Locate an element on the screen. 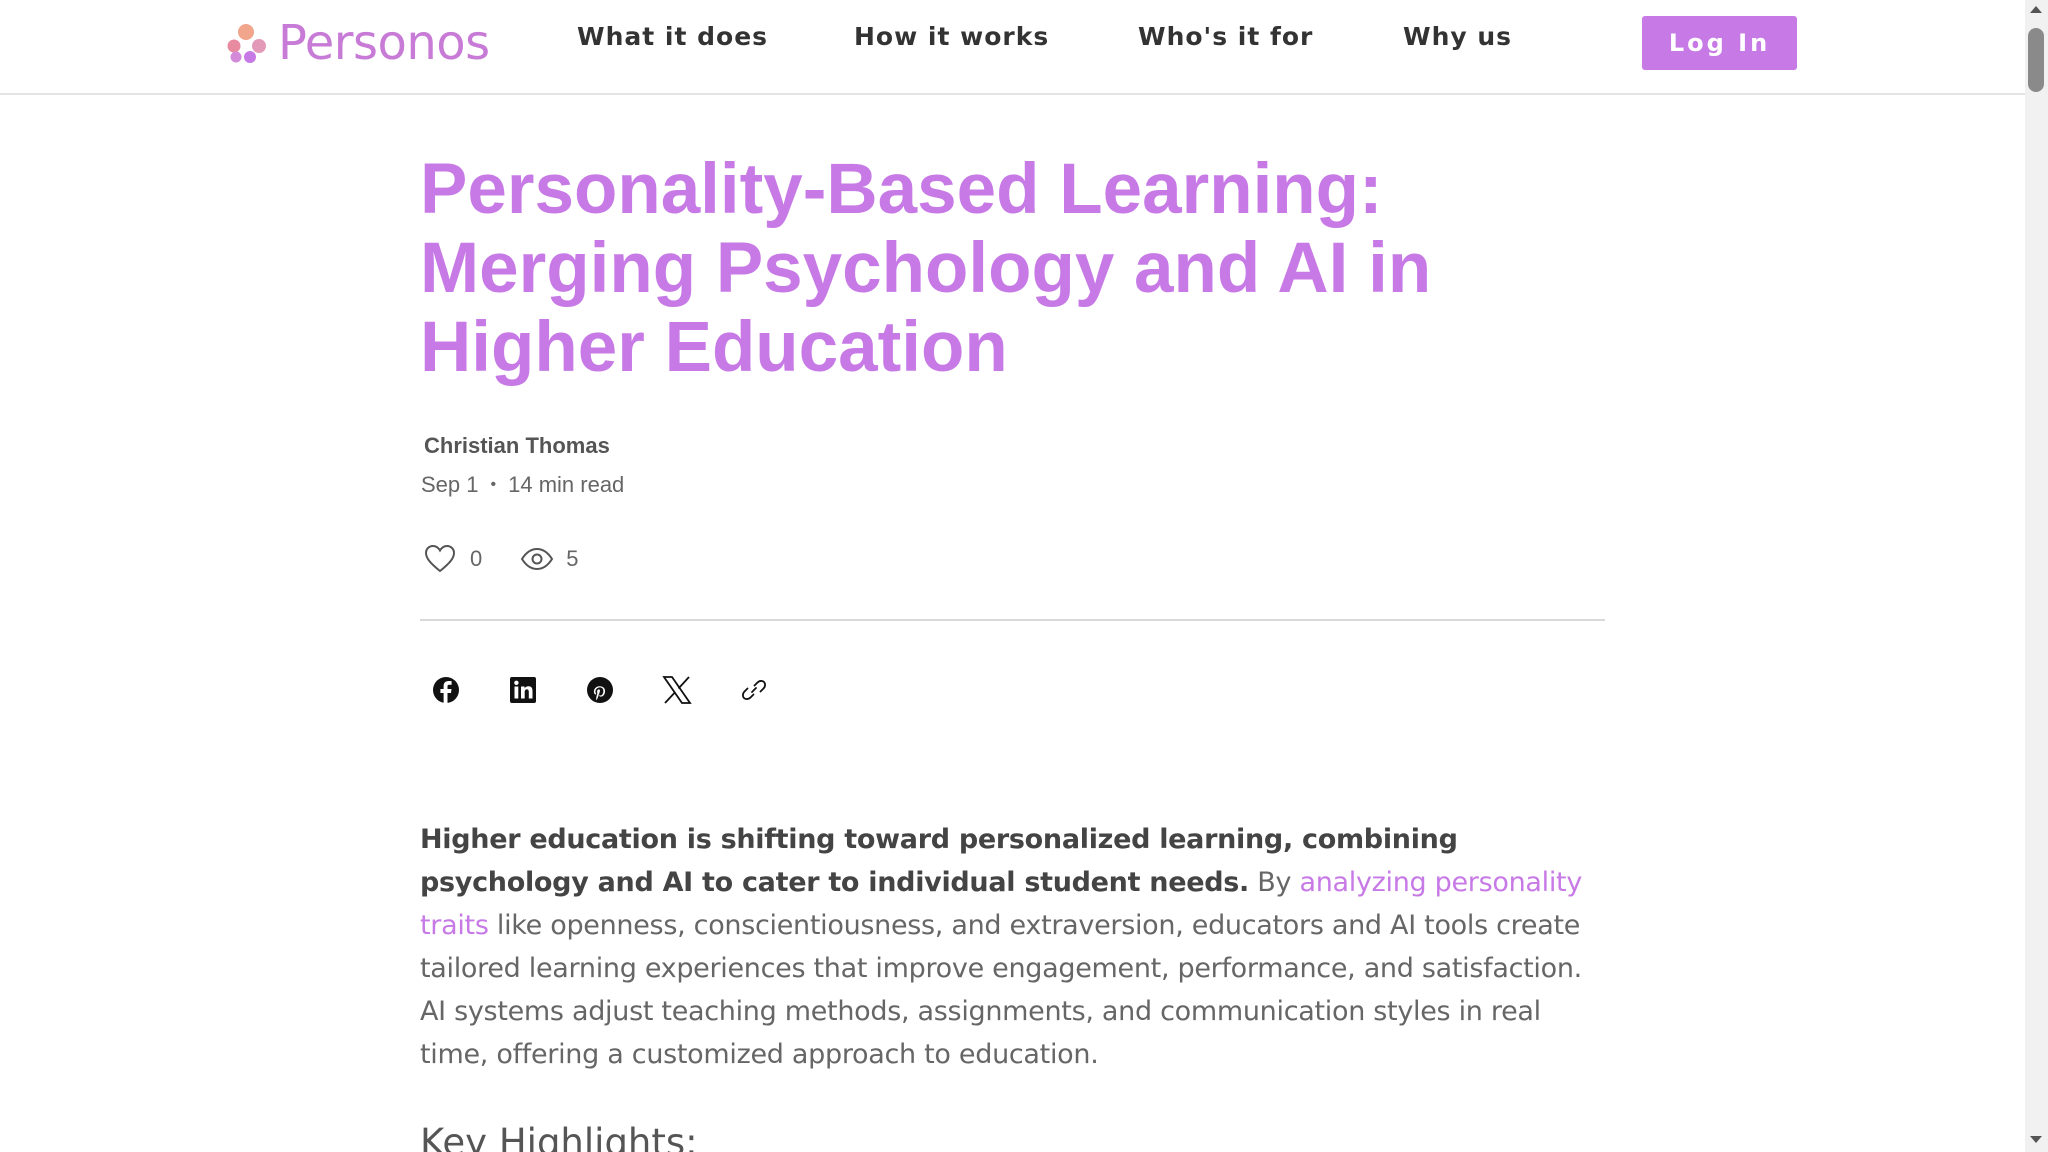  x-icon is located at coordinates (677, 690).